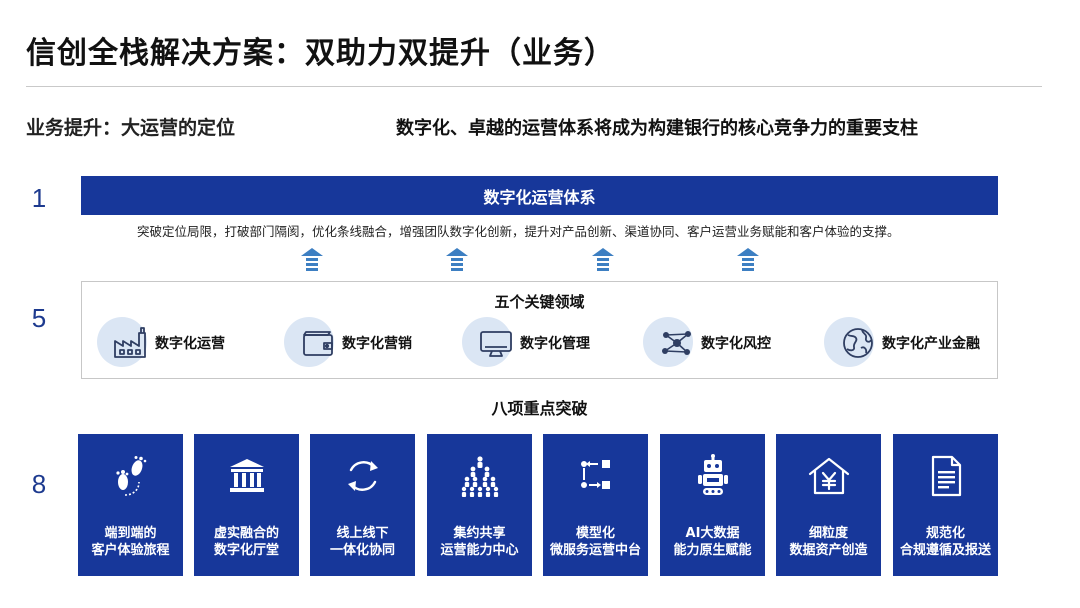 The image size is (1080, 608). What do you see at coordinates (479, 476) in the screenshot?
I see `people-group-icon` at bounding box center [479, 476].